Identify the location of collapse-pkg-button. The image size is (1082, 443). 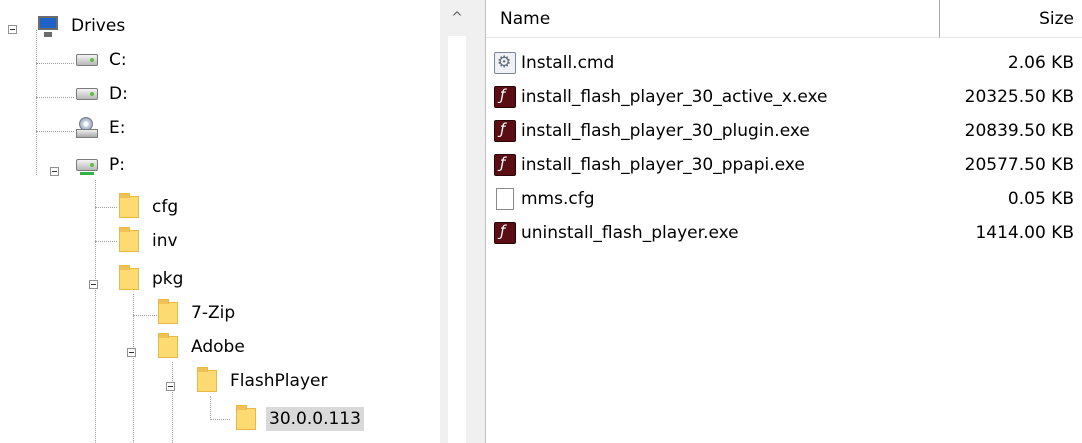
(93, 284).